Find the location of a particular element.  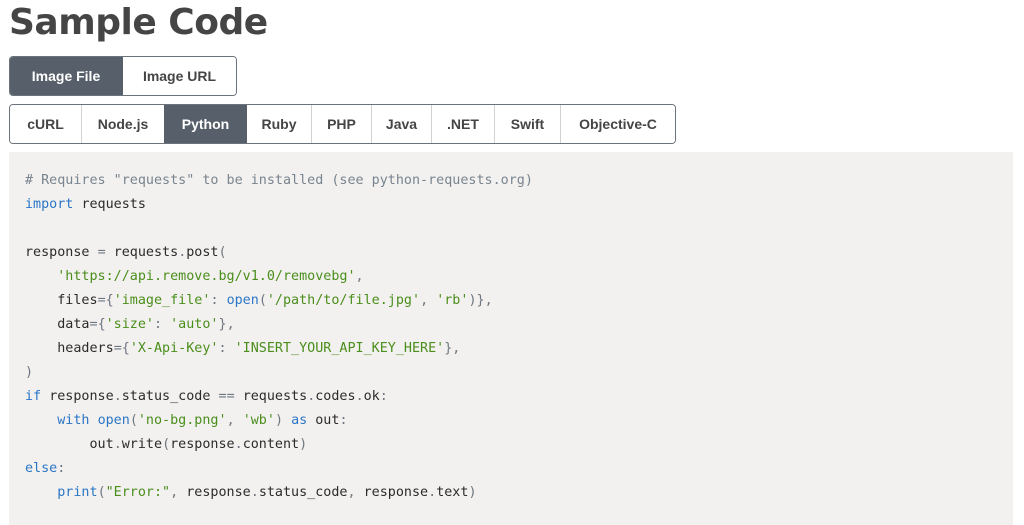

source-tabs: Image File Image URL is located at coordinates (123, 76).